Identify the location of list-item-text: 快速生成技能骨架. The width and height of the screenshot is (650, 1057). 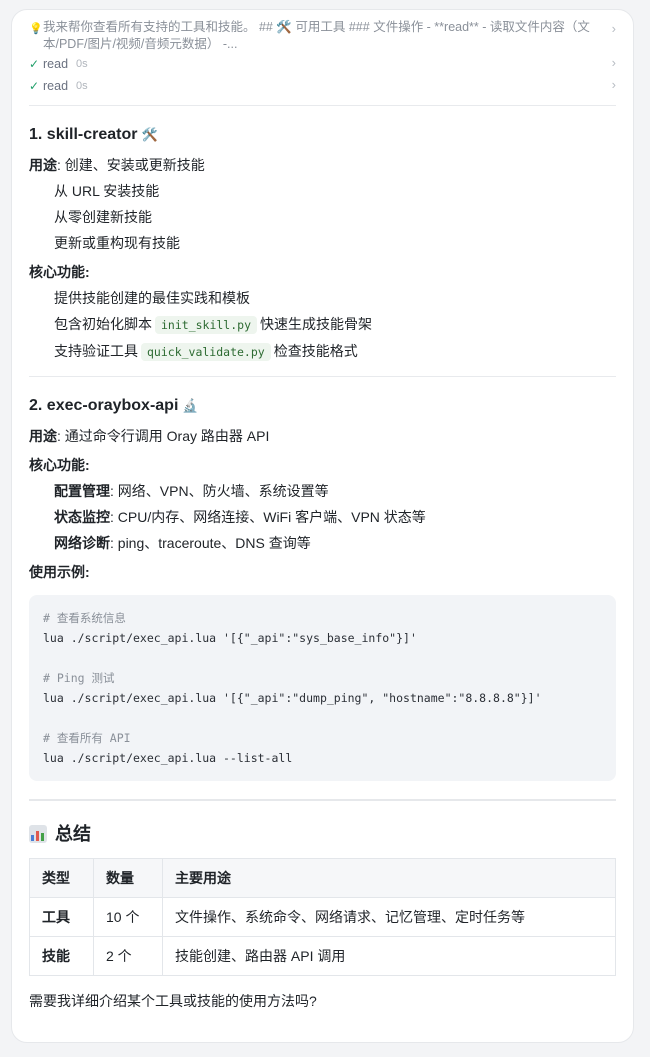
(316, 324).